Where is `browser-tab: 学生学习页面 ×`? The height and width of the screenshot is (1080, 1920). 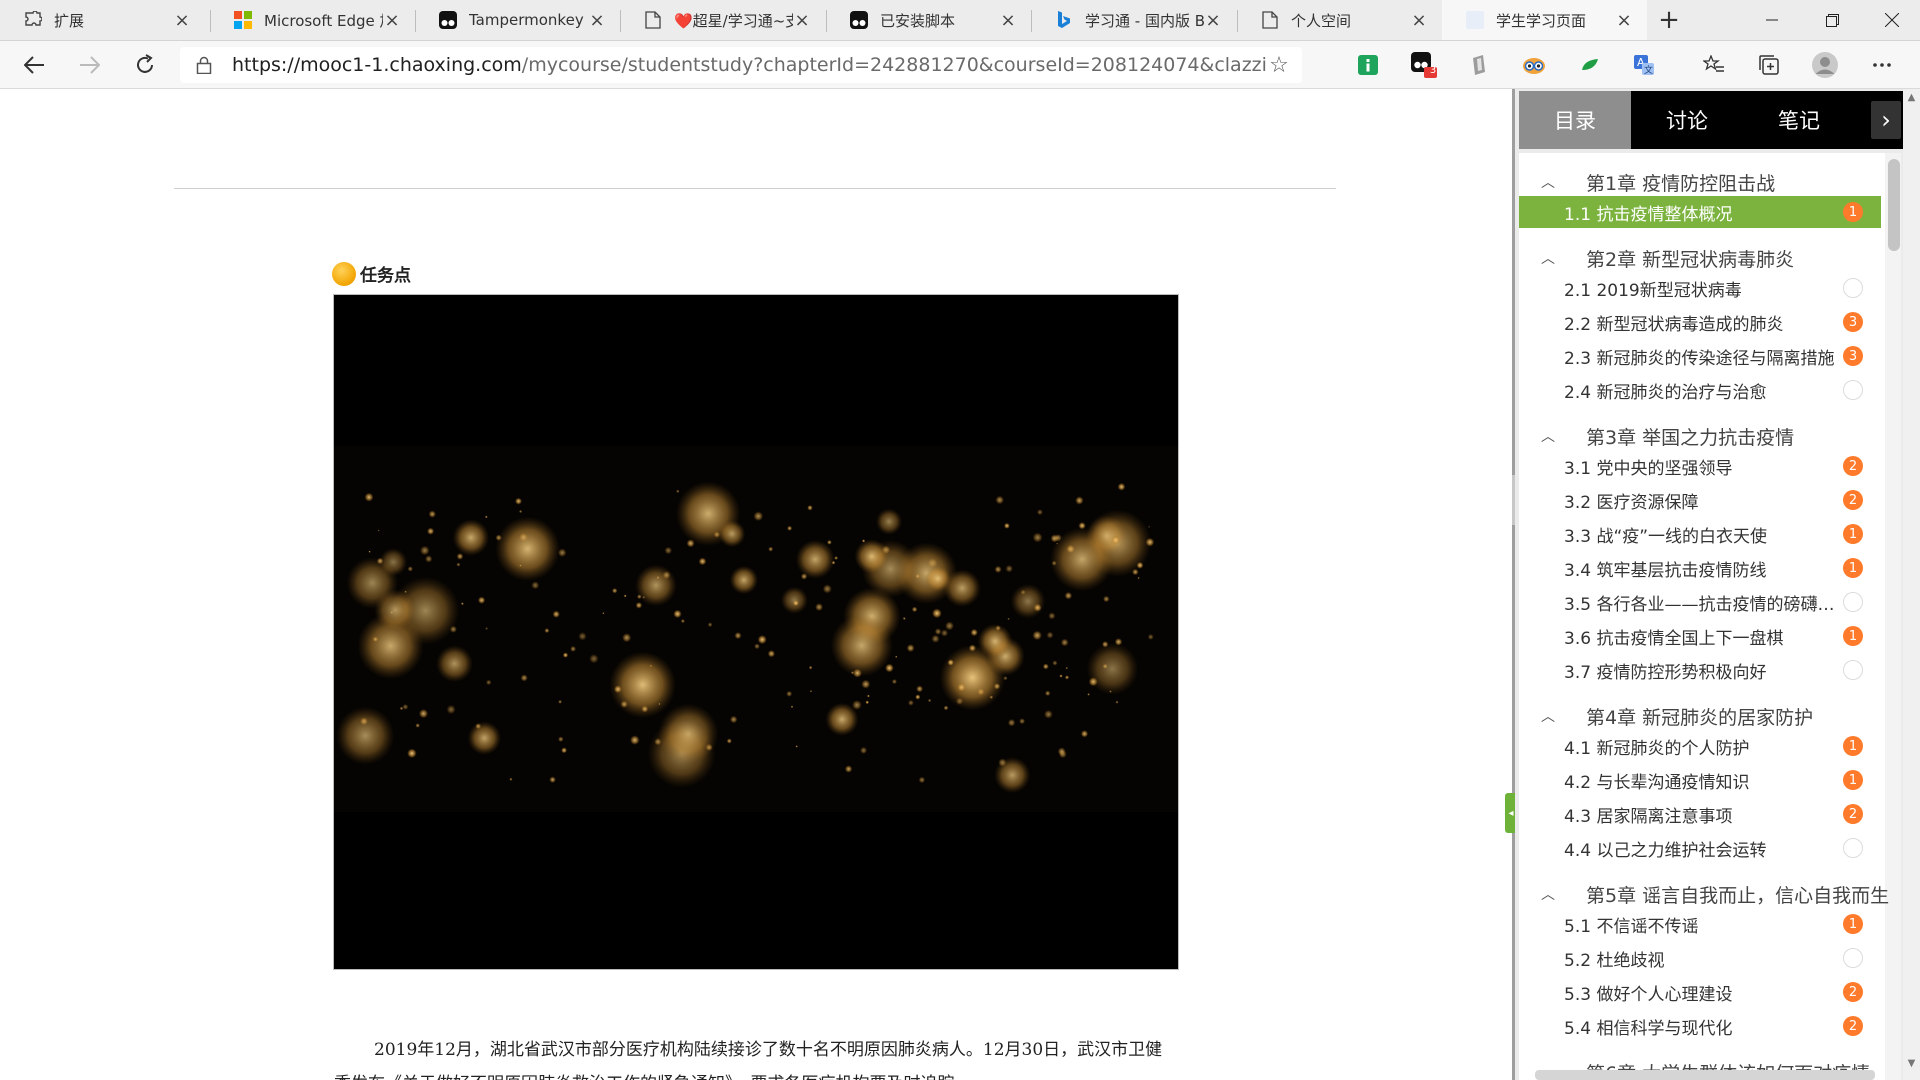
browser-tab: 学生学习页面 × is located at coordinates (1544, 20).